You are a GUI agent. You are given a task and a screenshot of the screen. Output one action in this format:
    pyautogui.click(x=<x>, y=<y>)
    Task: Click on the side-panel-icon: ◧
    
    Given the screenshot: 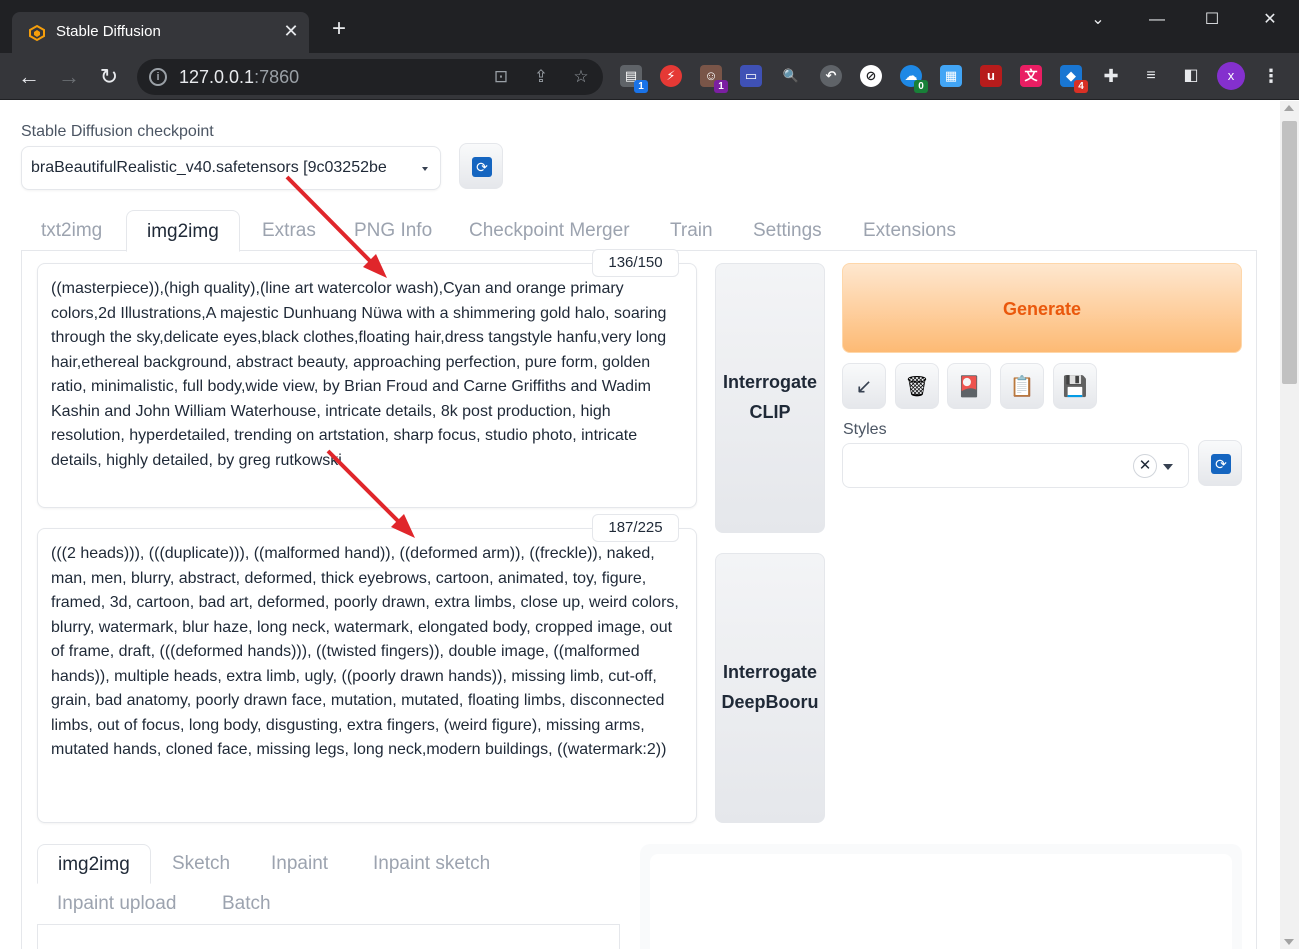 What is the action you would take?
    pyautogui.click(x=1191, y=76)
    